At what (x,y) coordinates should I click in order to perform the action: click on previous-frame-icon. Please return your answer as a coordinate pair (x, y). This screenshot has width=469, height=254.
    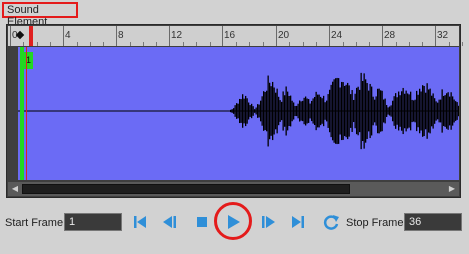
    Looking at the image, I should click on (170, 222).